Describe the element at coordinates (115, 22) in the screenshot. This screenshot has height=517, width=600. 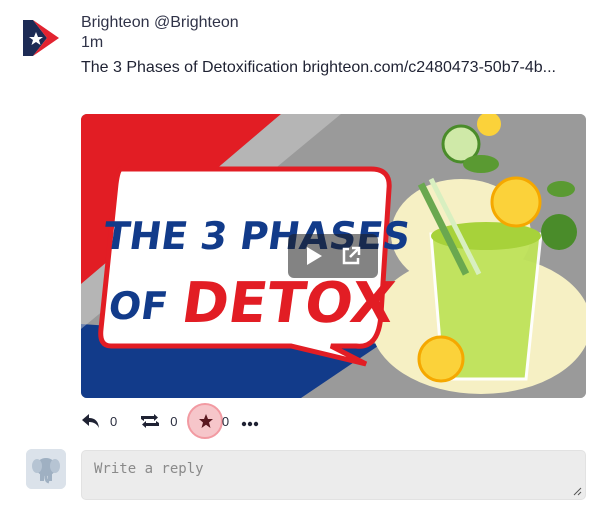
I see `display-name: Brighteon` at that location.